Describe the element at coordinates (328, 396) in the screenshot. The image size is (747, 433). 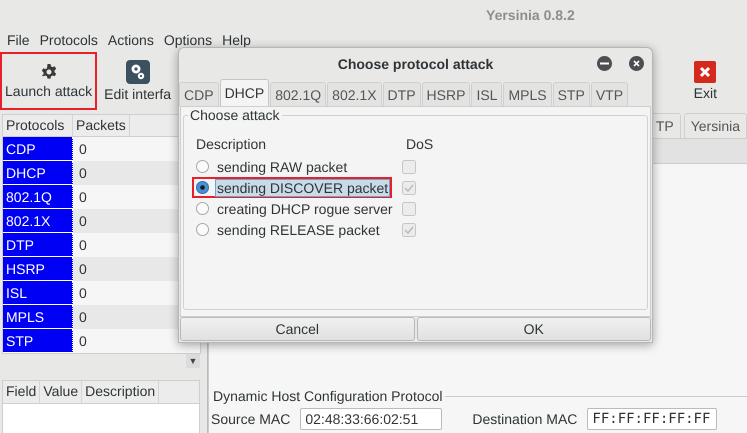
I see `frame-title: Dynamic Host Configuration Protocol` at that location.